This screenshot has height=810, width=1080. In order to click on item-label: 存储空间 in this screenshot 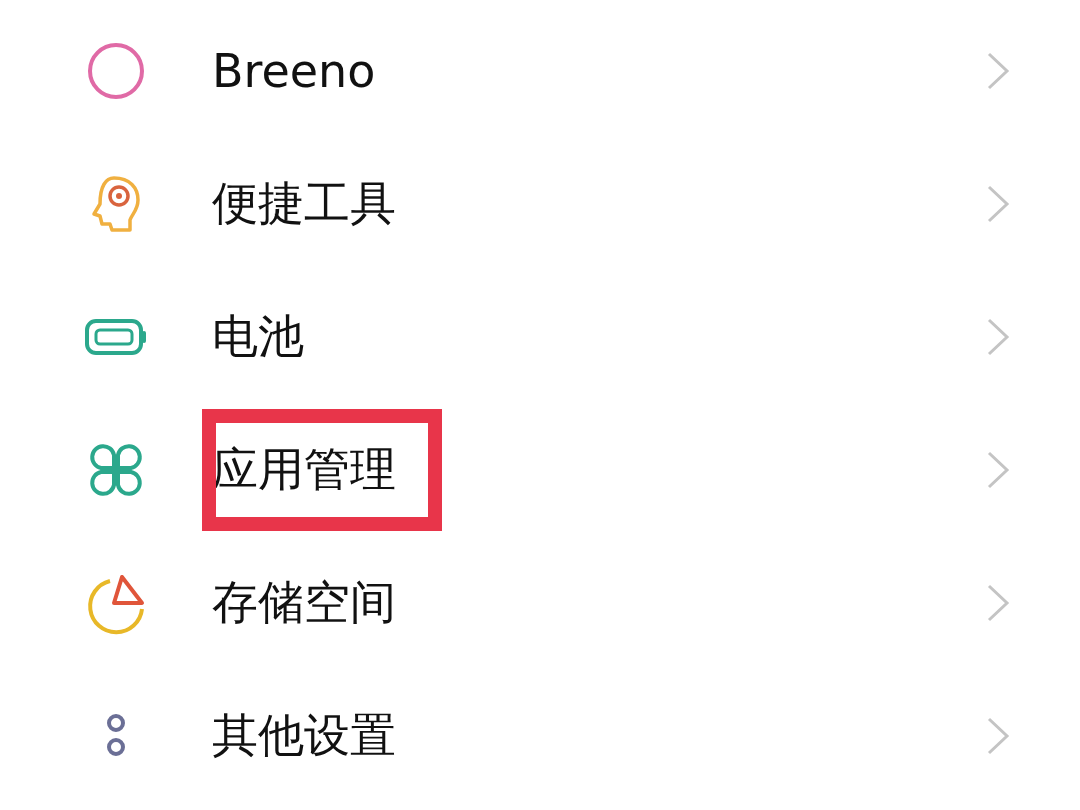, I will do `click(304, 602)`.